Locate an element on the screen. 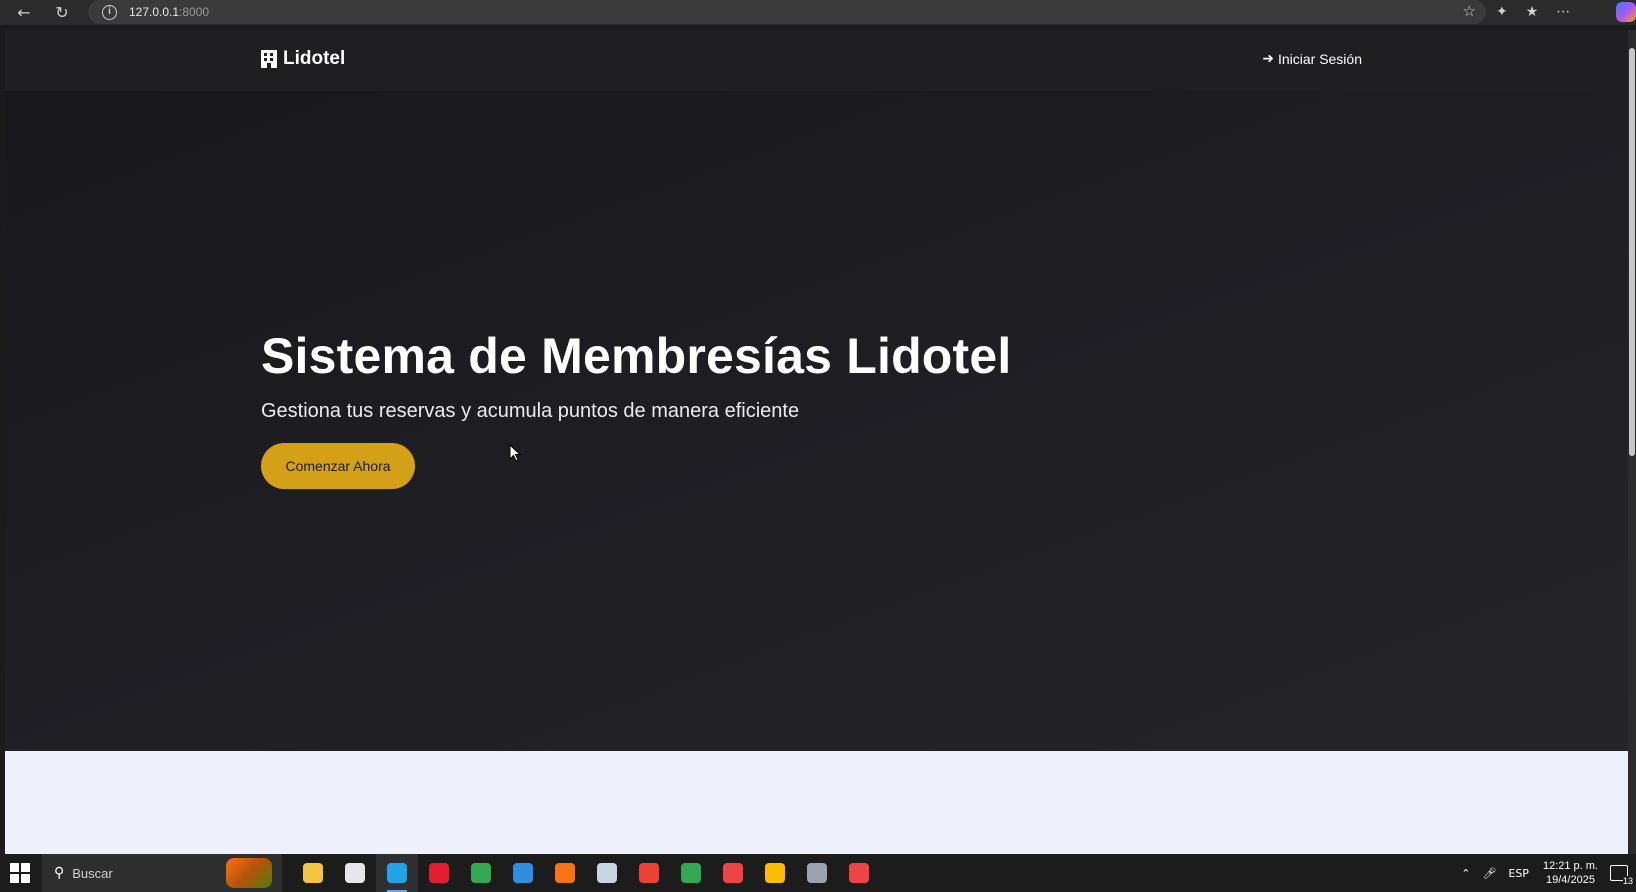  chrome-glyph is located at coordinates (481, 873).